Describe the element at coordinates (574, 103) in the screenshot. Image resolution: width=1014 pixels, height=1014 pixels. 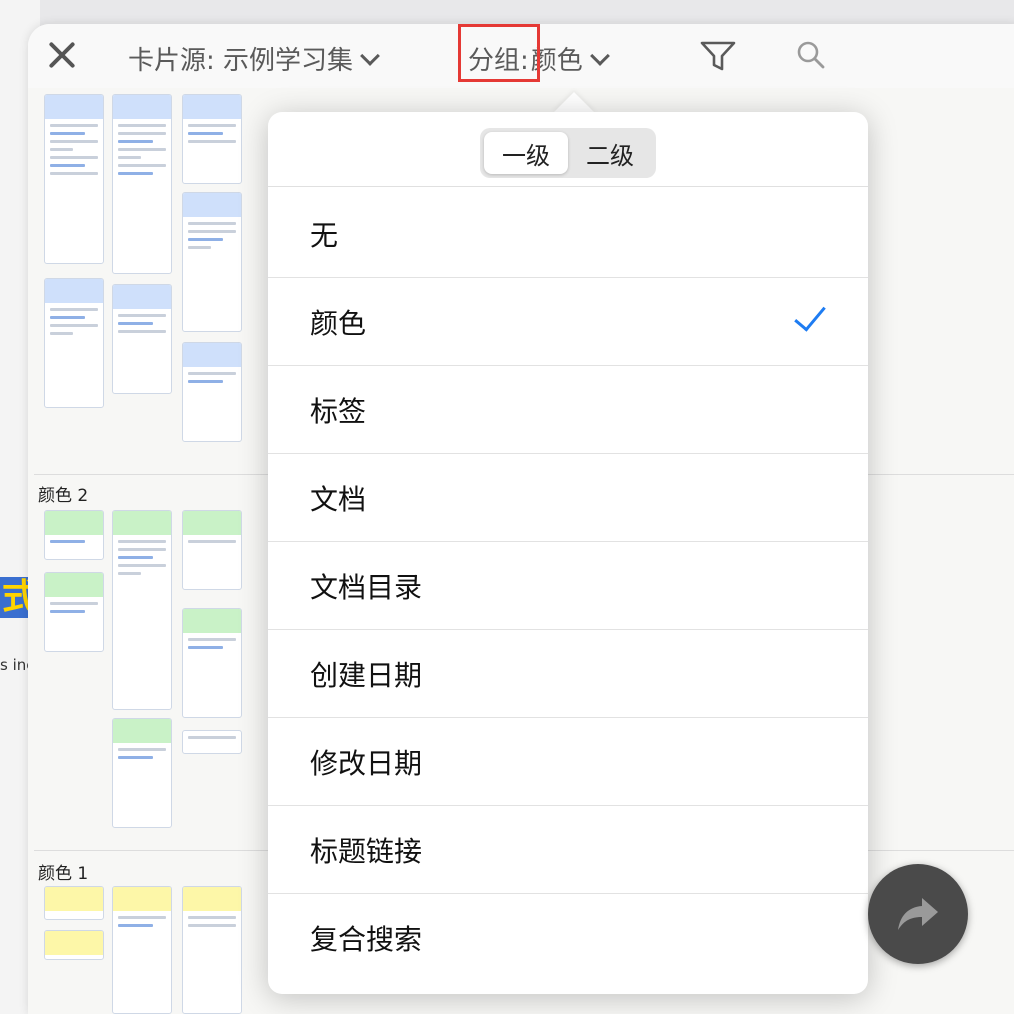
I see `popover-arrow` at that location.